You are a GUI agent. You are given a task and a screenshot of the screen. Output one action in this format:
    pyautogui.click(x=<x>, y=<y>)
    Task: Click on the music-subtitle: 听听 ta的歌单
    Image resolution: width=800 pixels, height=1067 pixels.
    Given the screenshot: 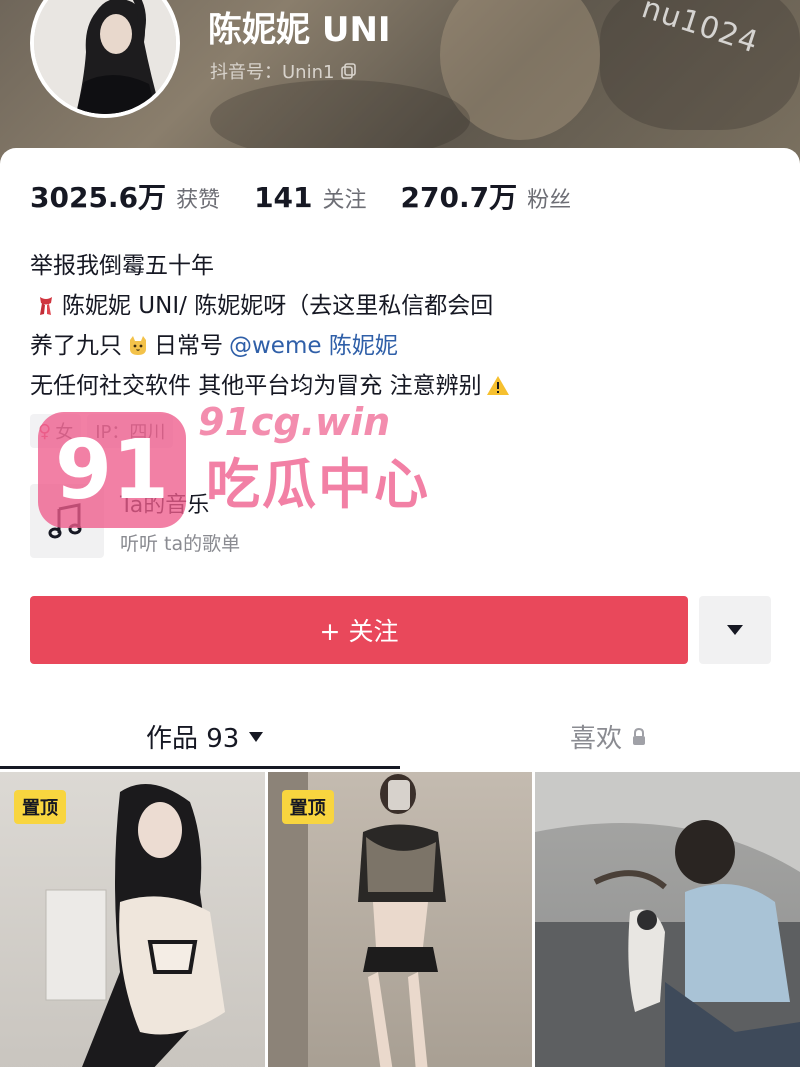 What is the action you would take?
    pyautogui.click(x=180, y=543)
    